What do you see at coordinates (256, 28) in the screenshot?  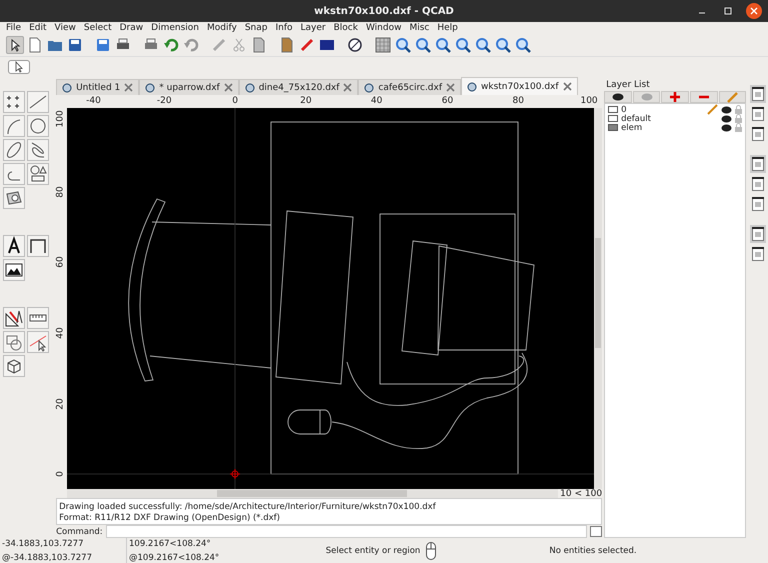 I see `menu-item: Snap` at bounding box center [256, 28].